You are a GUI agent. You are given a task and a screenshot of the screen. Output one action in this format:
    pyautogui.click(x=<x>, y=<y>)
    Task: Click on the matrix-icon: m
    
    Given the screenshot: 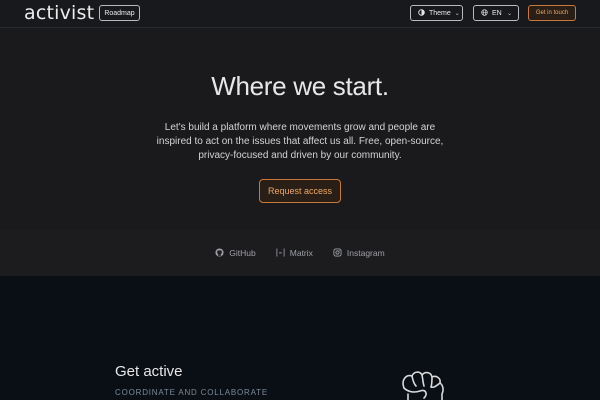 What is the action you would take?
    pyautogui.click(x=280, y=253)
    